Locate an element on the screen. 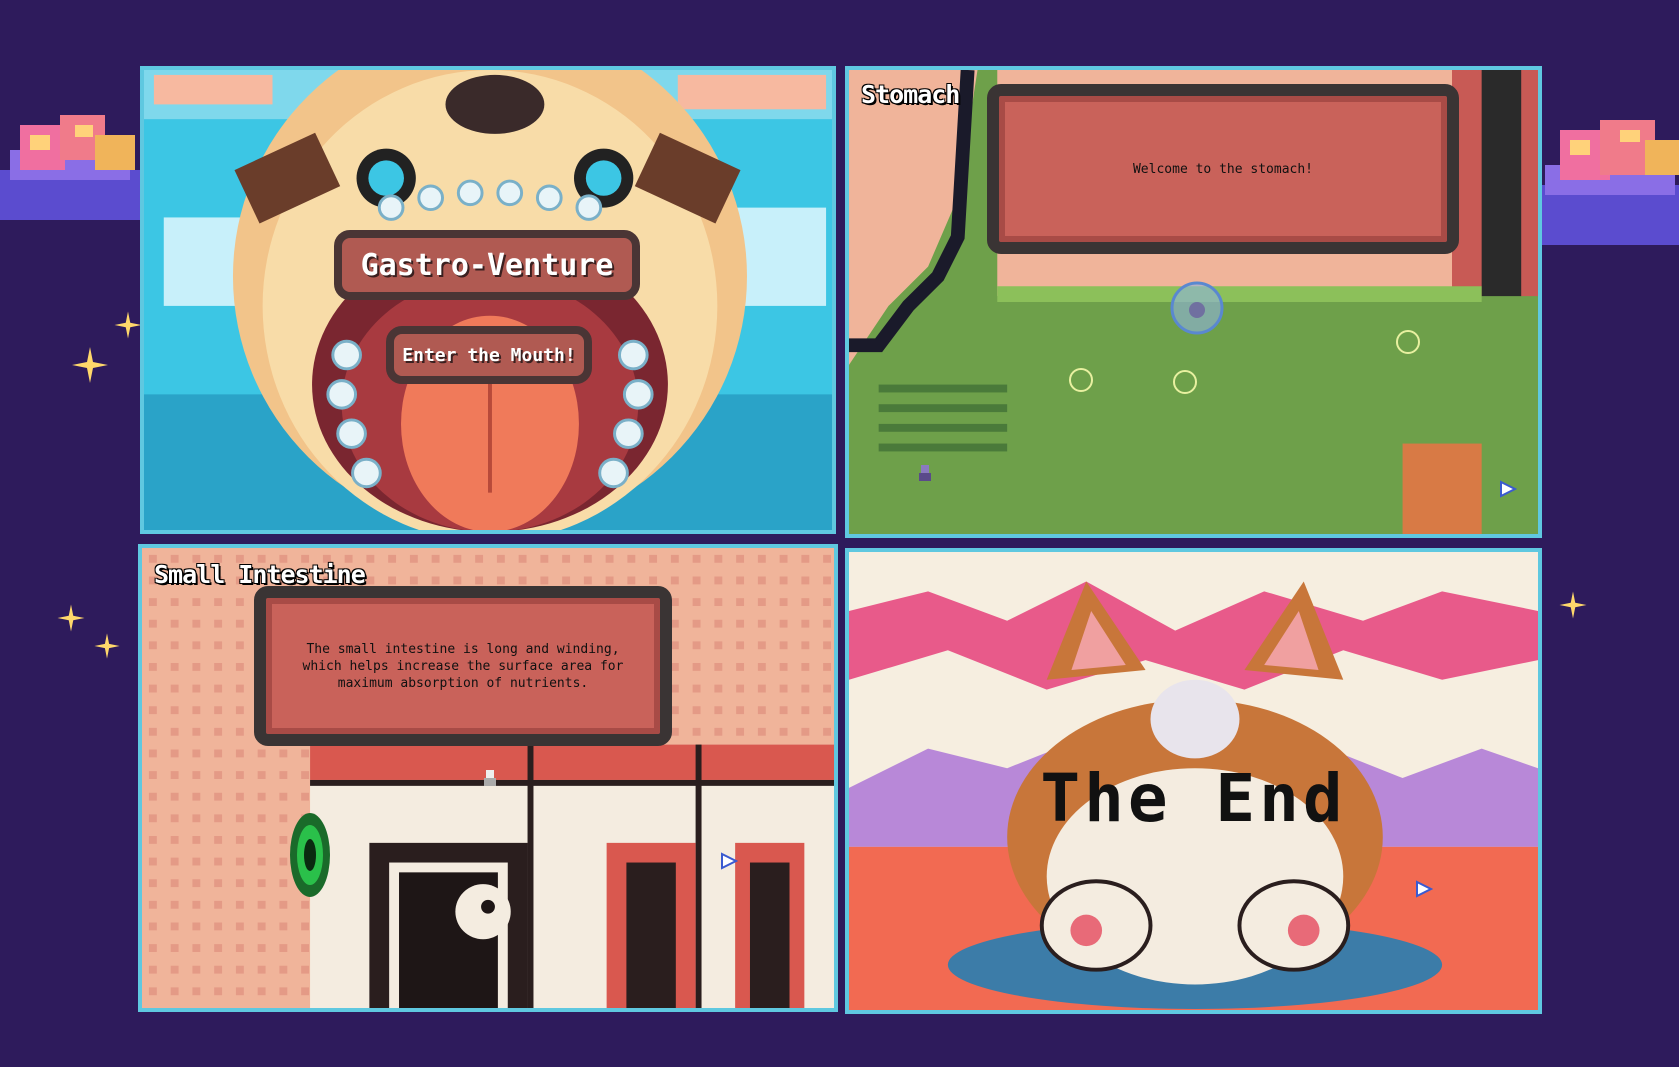 This screenshot has width=1679, height=1067. game-title: Gastro-Venture is located at coordinates (487, 265).